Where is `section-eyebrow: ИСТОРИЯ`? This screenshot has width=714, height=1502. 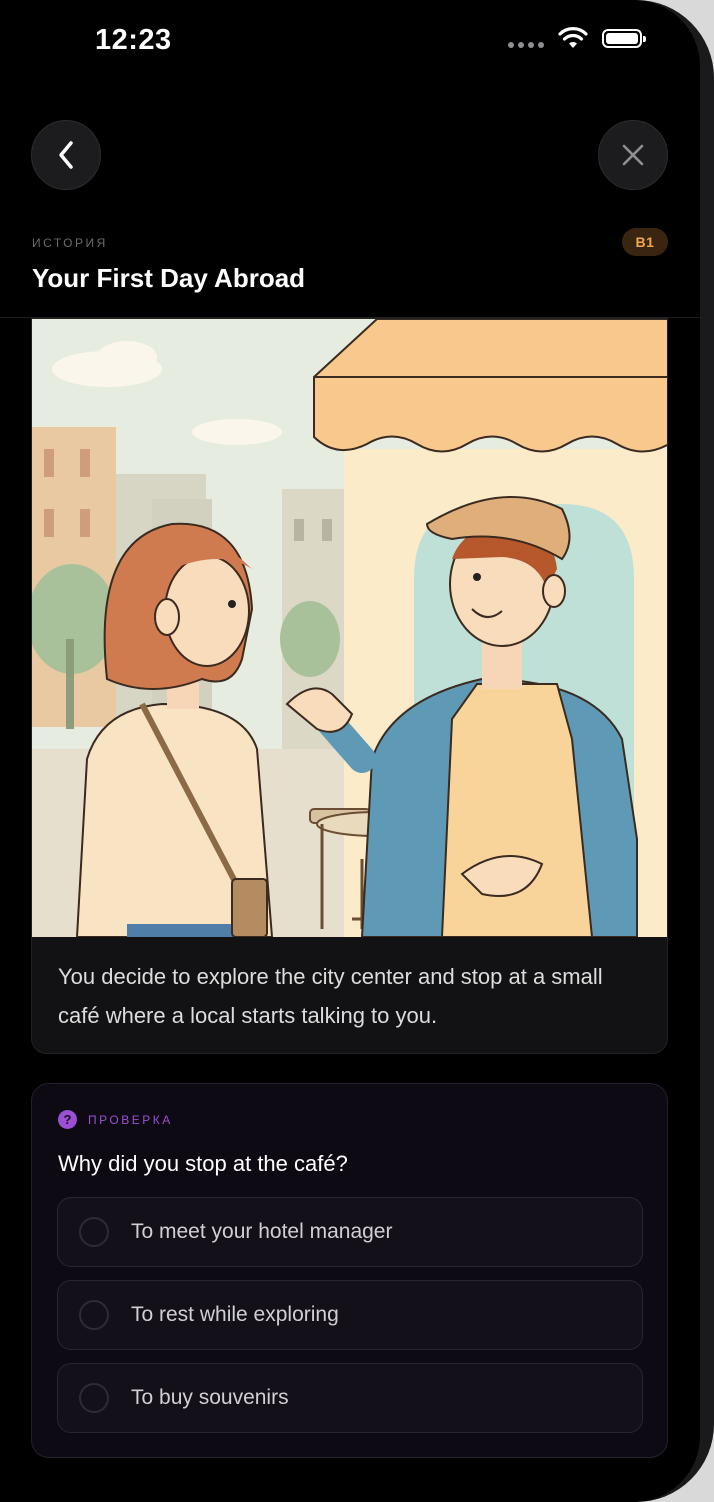
section-eyebrow: ИСТОРИЯ is located at coordinates (70, 243).